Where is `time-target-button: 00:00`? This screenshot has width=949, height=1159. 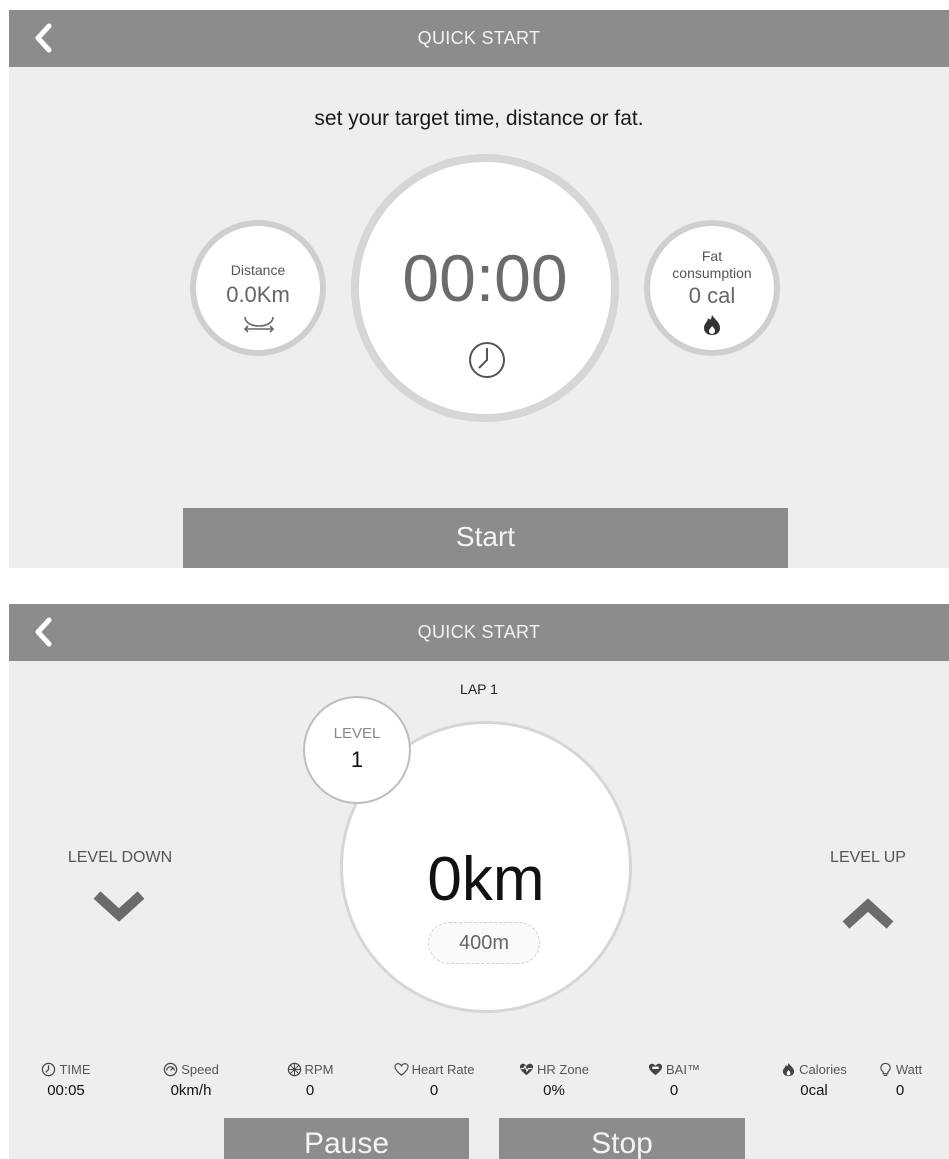 time-target-button: 00:00 is located at coordinates (485, 288).